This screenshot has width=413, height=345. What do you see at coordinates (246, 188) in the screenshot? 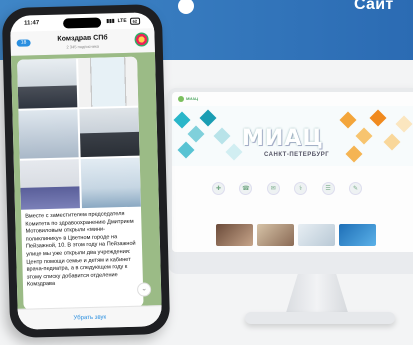
I see `service-icon: ☎` at bounding box center [246, 188].